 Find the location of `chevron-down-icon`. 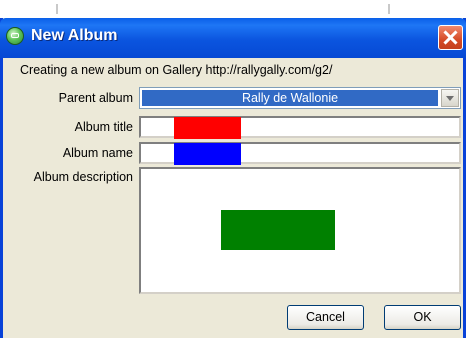

chevron-down-icon is located at coordinates (450, 98).